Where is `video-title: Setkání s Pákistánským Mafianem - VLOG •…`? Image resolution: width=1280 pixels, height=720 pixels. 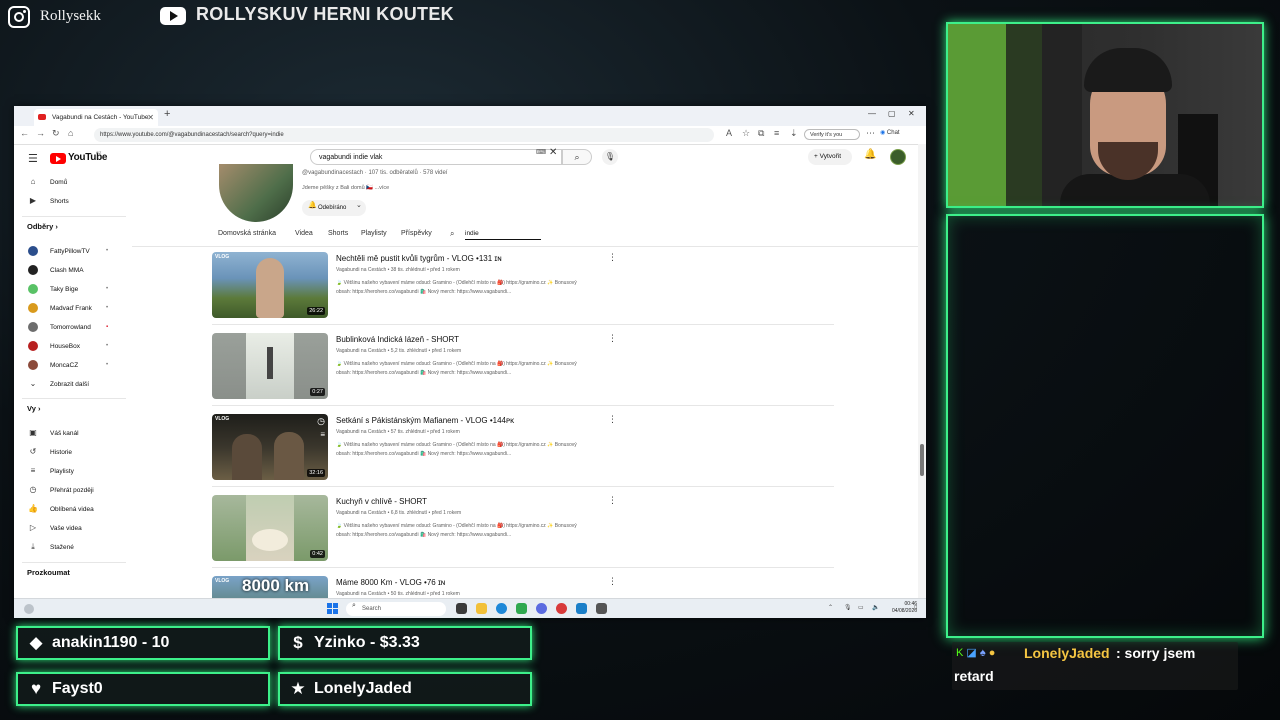
video-title: Setkání s Pákistánským Mafianem - VLOG •… is located at coordinates (425, 420).